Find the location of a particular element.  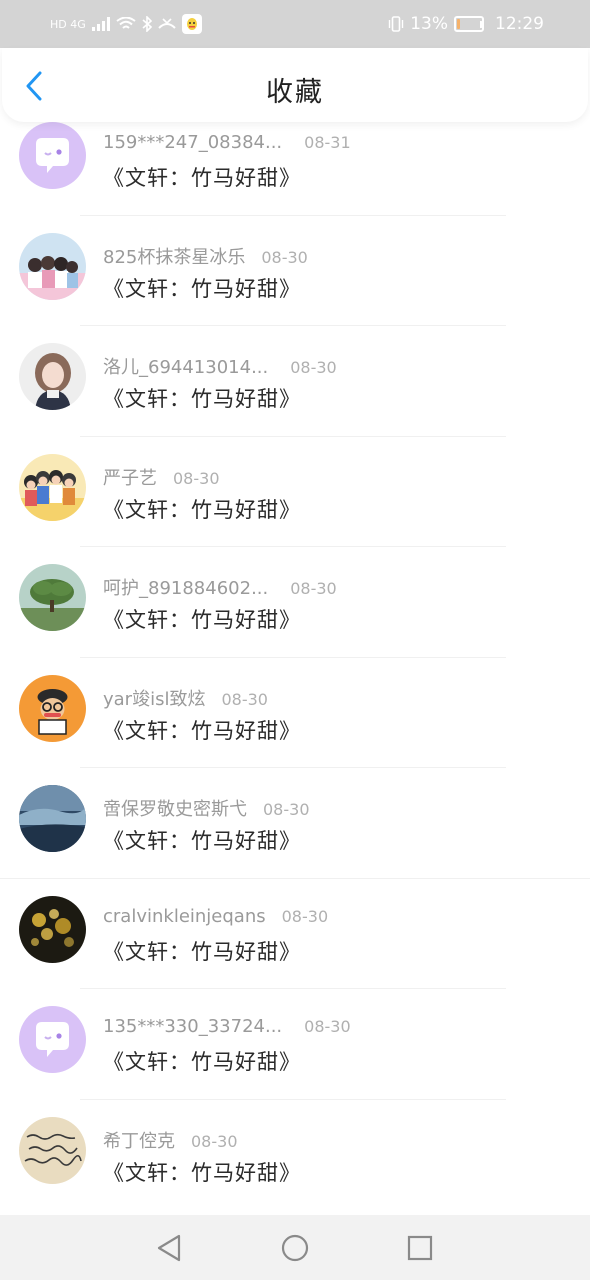

battery-level-fill is located at coordinates (458, 24).